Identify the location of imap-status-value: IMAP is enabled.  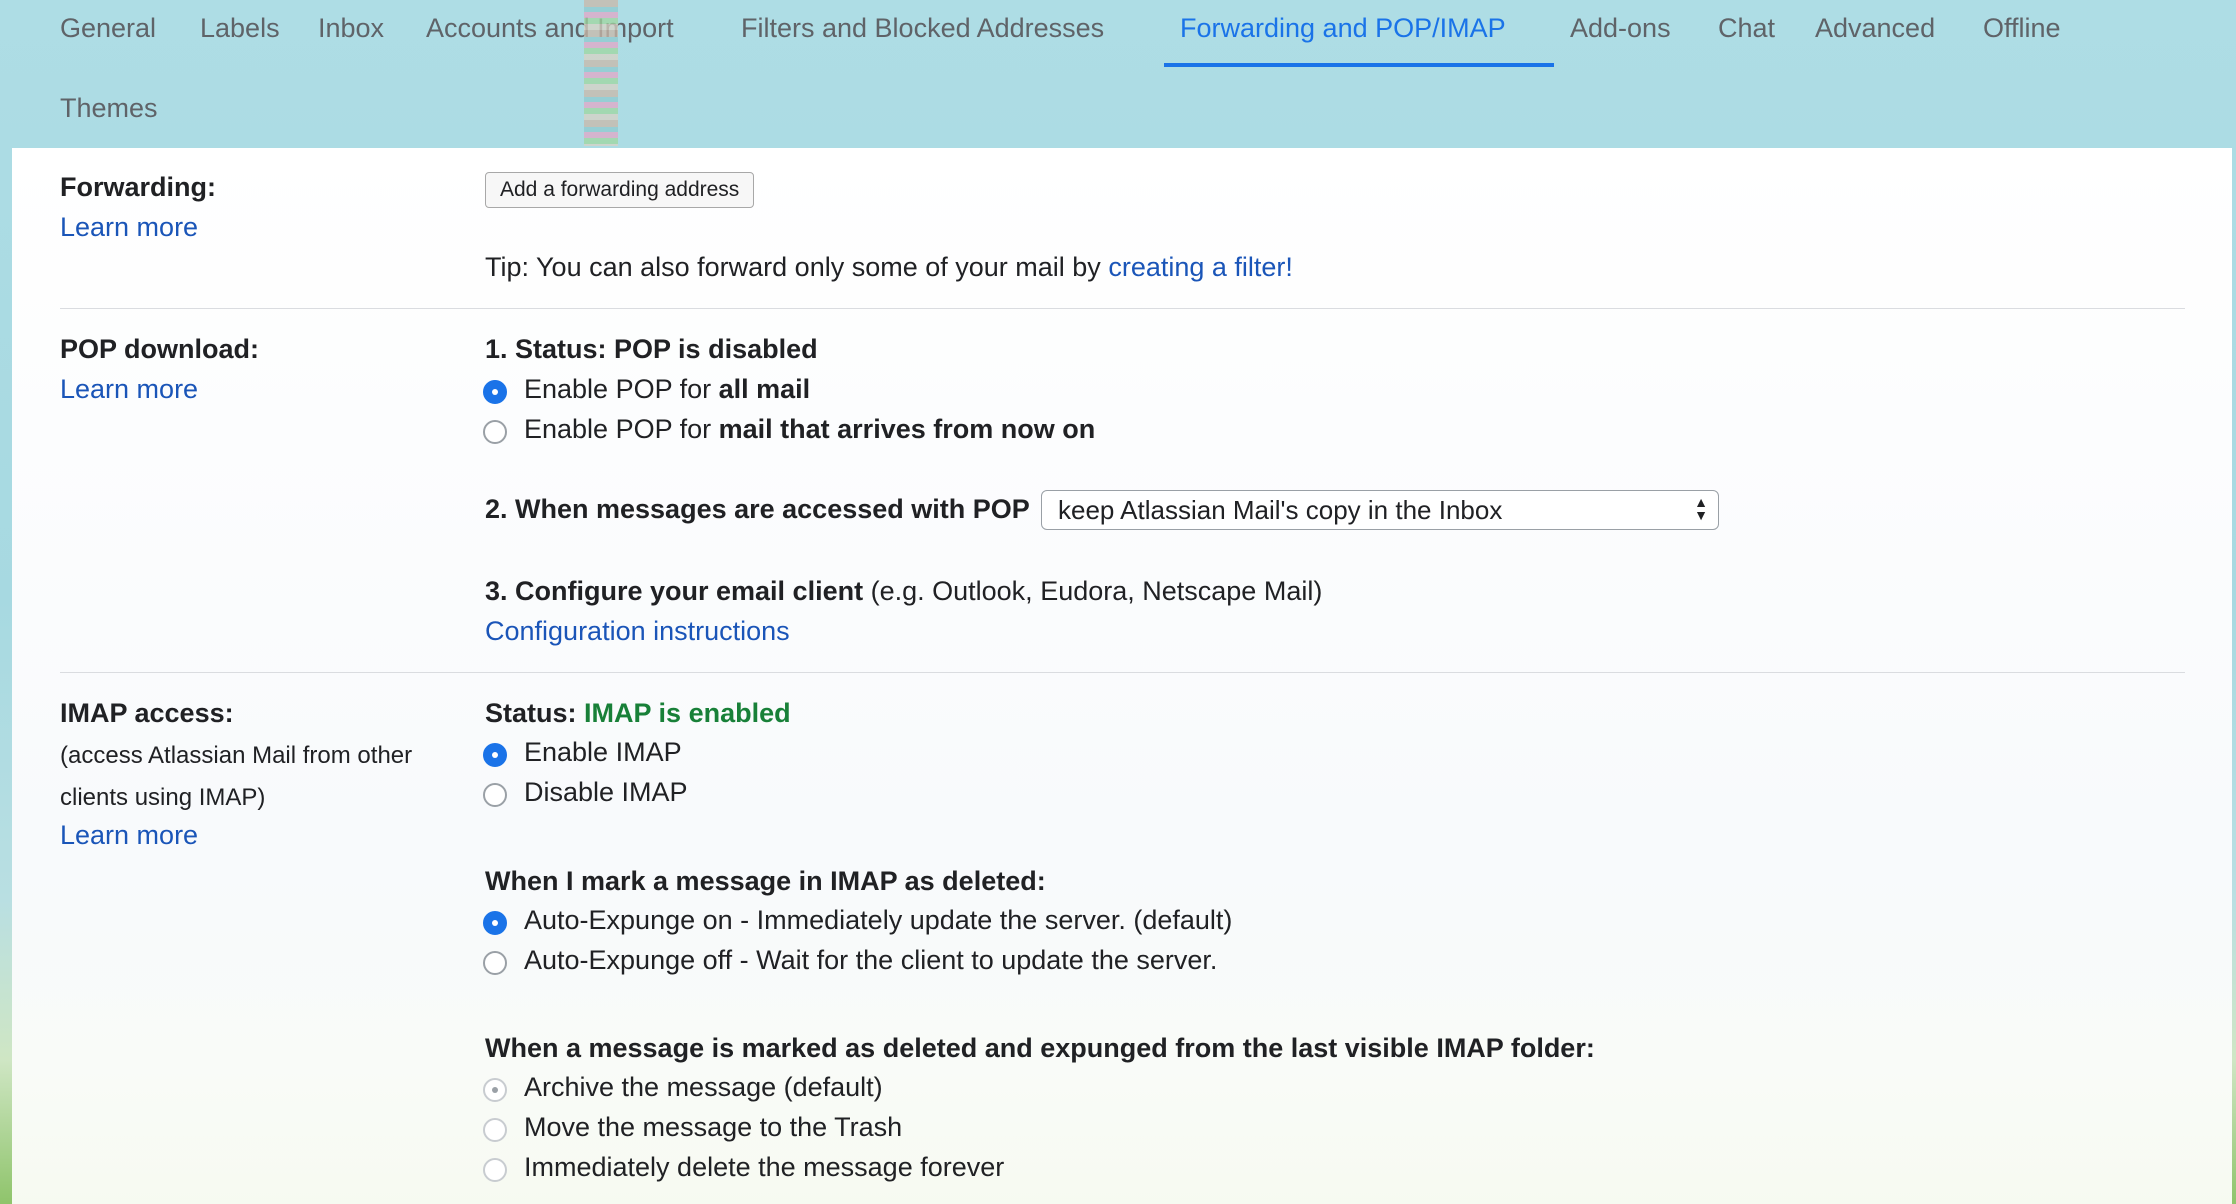
(687, 713).